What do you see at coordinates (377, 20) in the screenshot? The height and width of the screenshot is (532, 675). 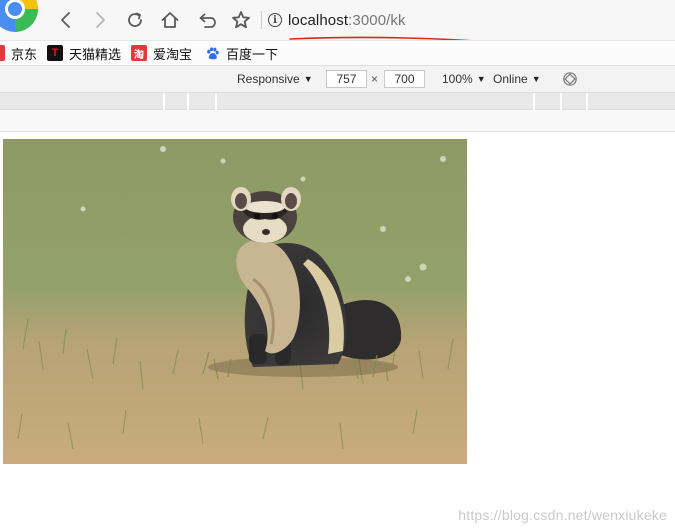 I see `url-path: :3000/kk` at bounding box center [377, 20].